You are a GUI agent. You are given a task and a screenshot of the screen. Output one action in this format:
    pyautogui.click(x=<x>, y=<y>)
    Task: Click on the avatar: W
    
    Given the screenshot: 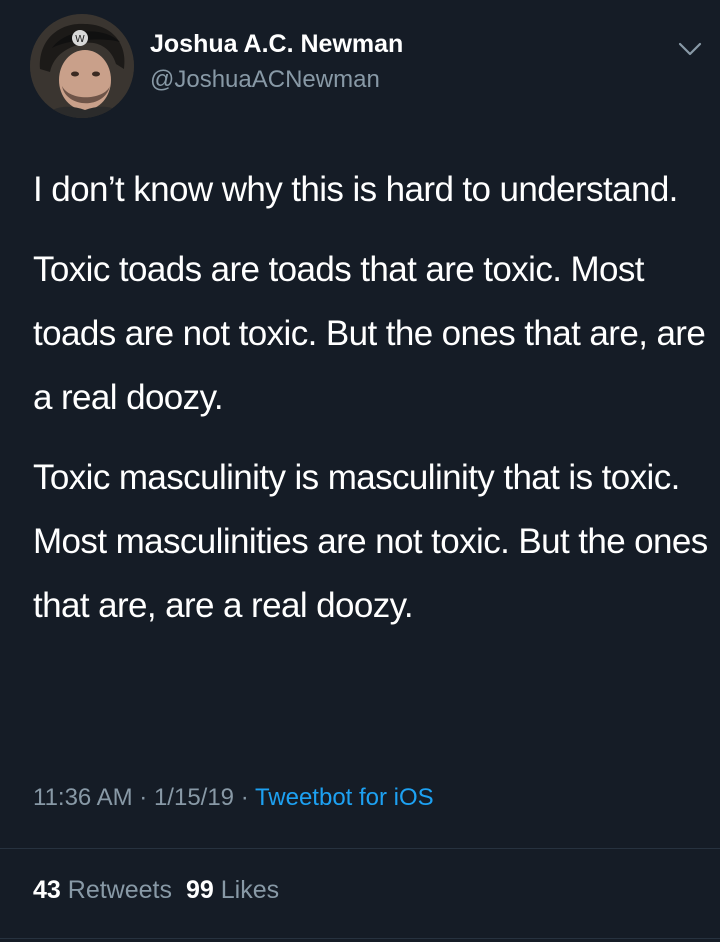 What is the action you would take?
    pyautogui.click(x=82, y=66)
    